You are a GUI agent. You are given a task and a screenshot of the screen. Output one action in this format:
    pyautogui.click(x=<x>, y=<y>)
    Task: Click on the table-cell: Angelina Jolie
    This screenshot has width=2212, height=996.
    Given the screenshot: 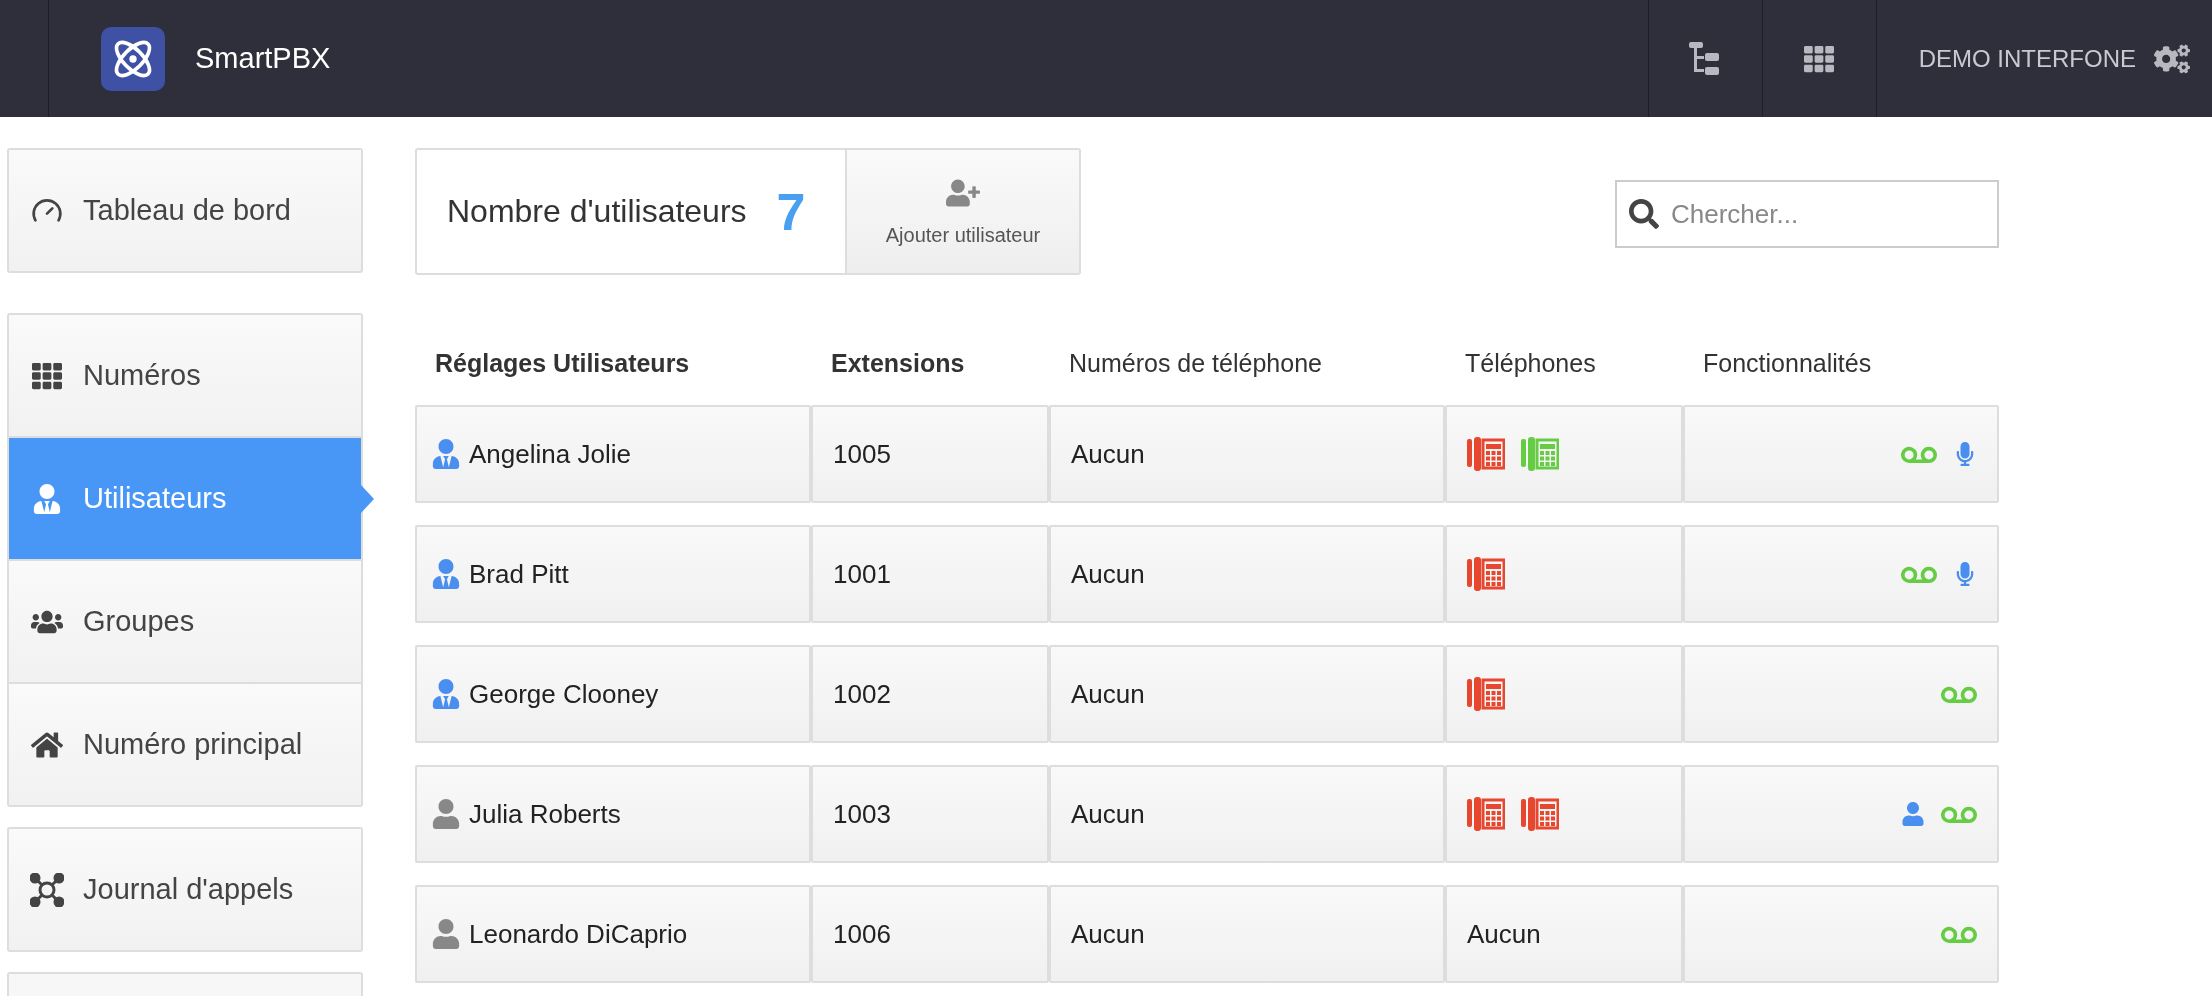 What is the action you would take?
    pyautogui.click(x=613, y=454)
    